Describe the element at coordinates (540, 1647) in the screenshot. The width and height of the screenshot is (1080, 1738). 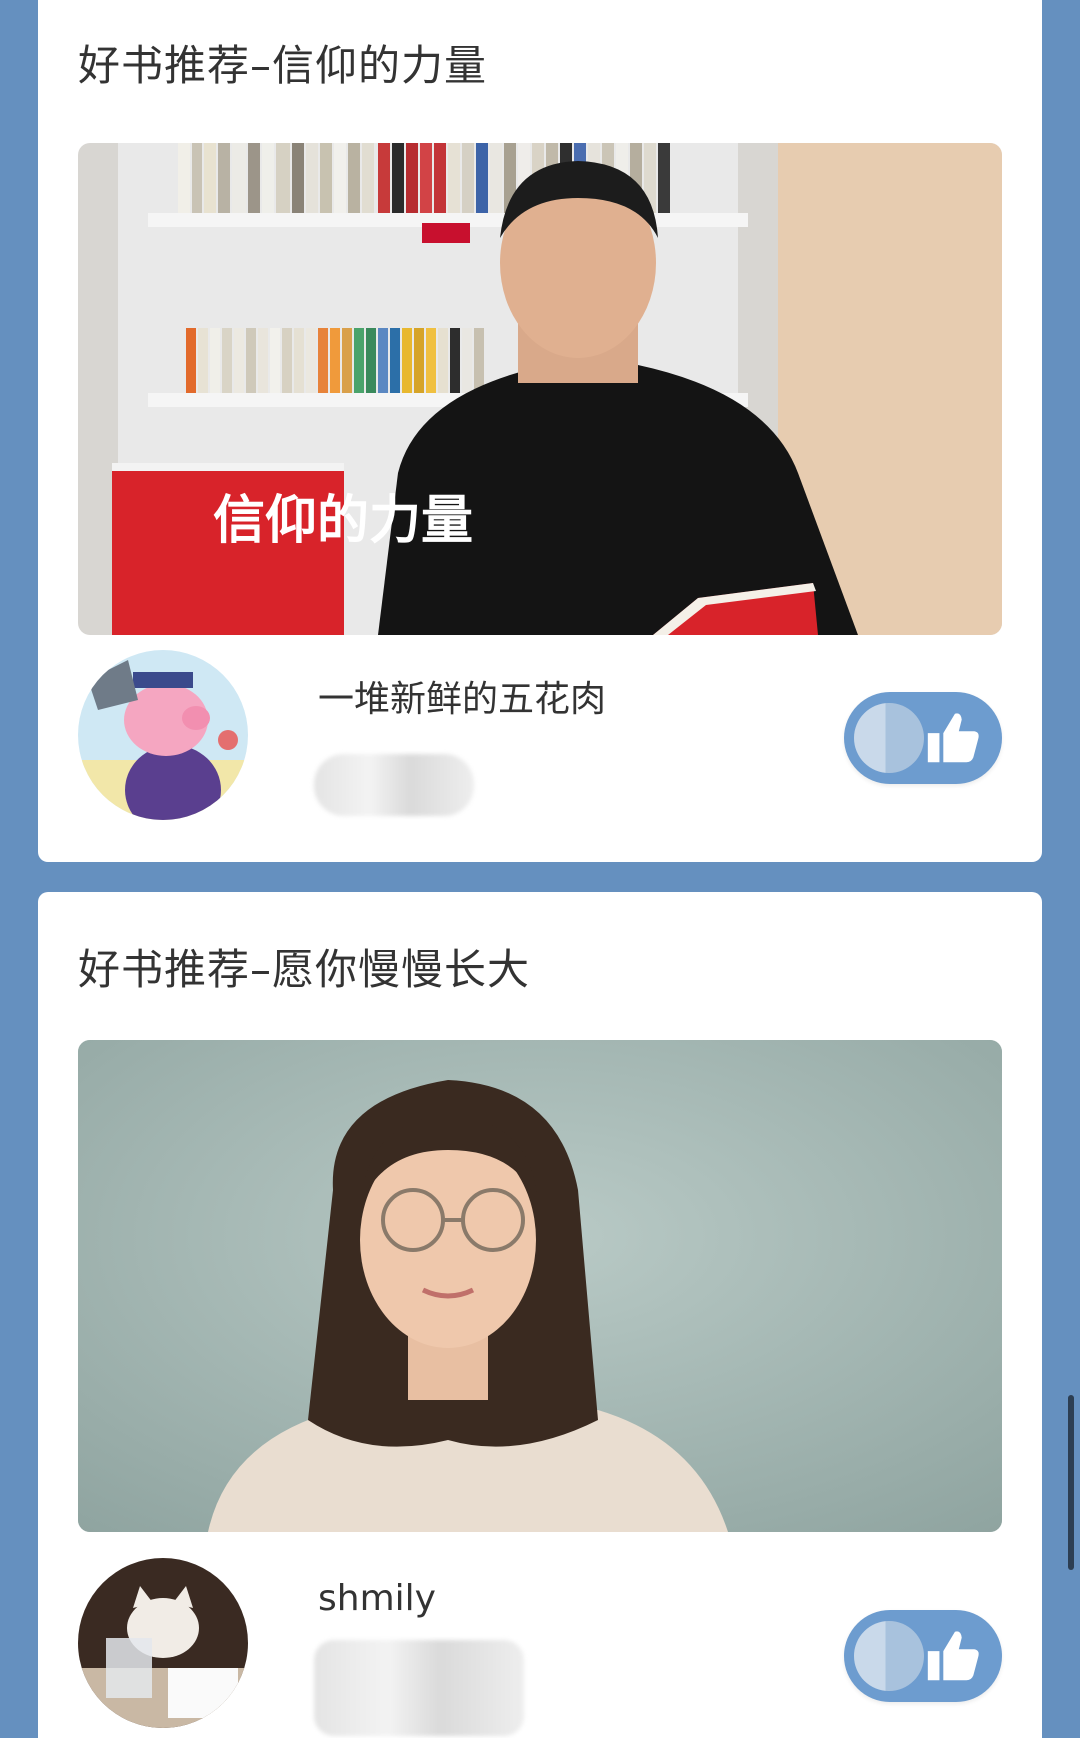
I see `author-row: shmily` at that location.